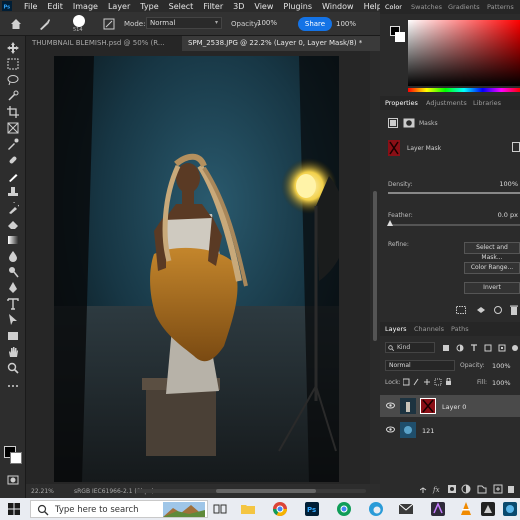  What do you see at coordinates (508, 184) in the screenshot?
I see `density-value: 100%` at bounding box center [508, 184].